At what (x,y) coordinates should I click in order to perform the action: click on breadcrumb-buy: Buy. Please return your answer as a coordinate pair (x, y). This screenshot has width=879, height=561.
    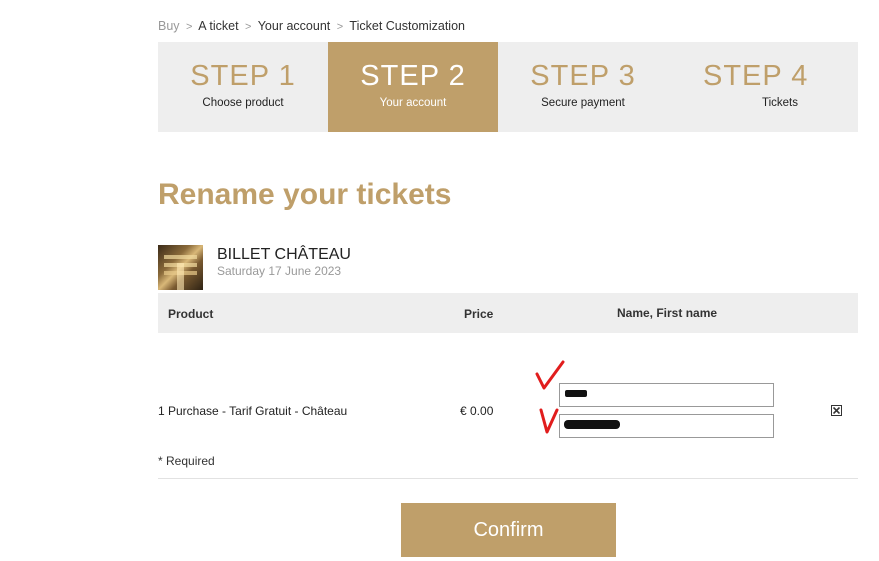
    Looking at the image, I should click on (169, 26).